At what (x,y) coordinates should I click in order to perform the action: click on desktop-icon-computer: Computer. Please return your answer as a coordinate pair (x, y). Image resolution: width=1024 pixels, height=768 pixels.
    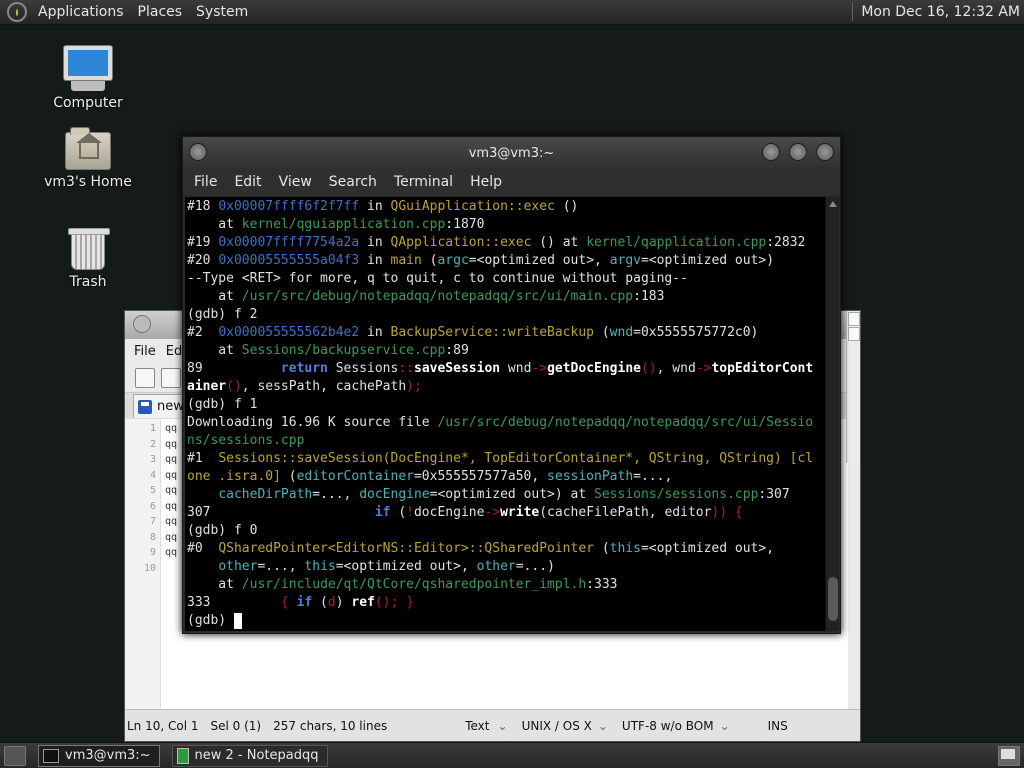
    Looking at the image, I should click on (88, 78).